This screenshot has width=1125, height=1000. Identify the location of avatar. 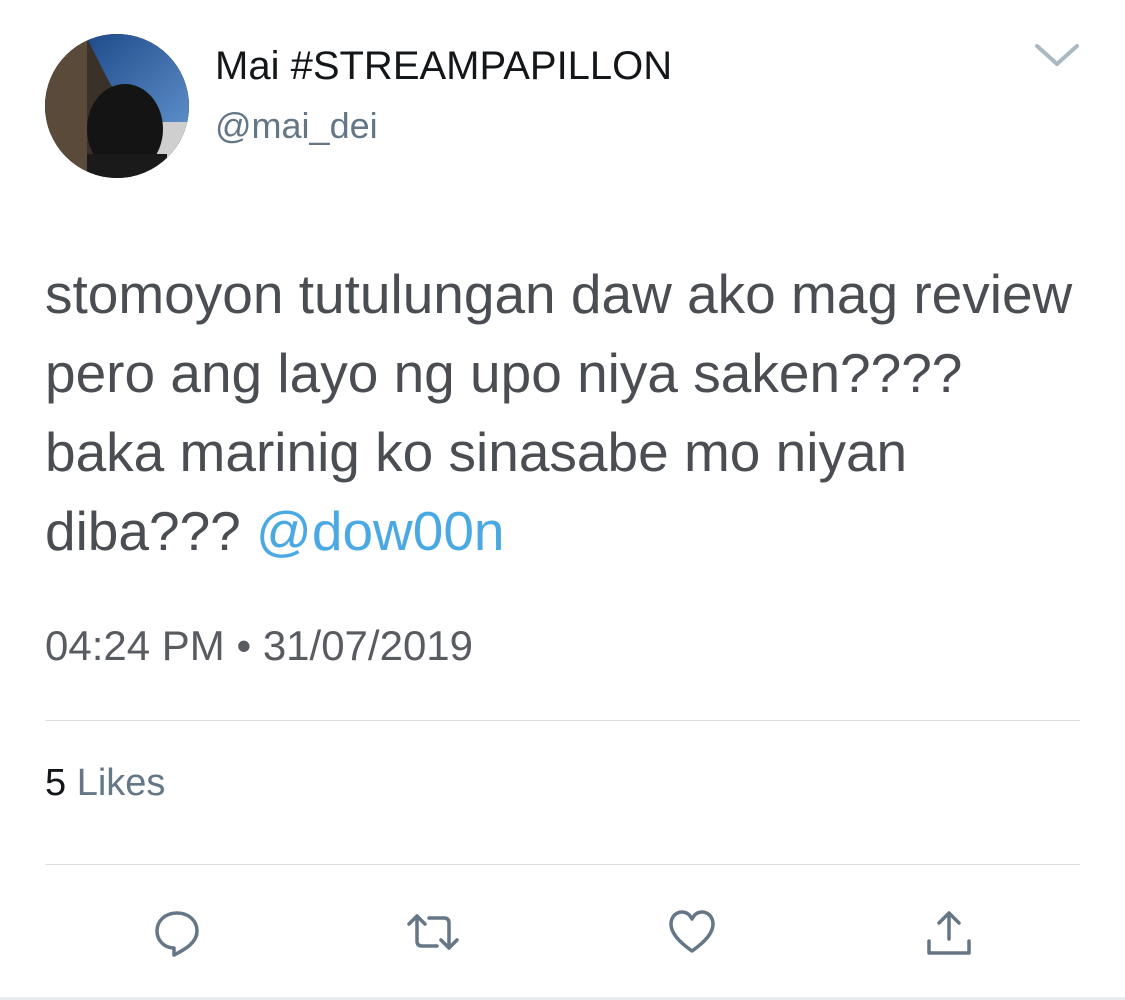
(117, 106).